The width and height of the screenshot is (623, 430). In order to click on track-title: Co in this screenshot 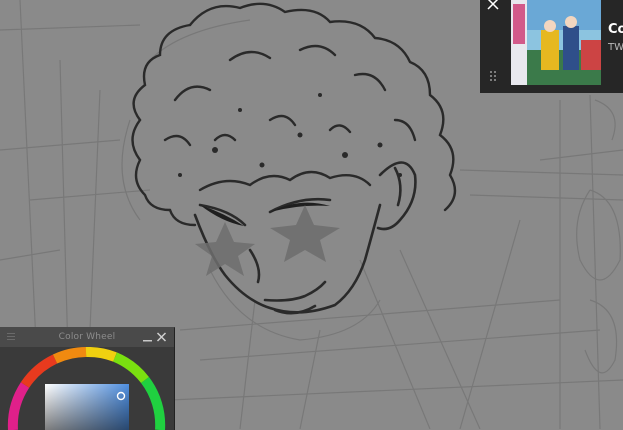, I will do `click(615, 29)`.